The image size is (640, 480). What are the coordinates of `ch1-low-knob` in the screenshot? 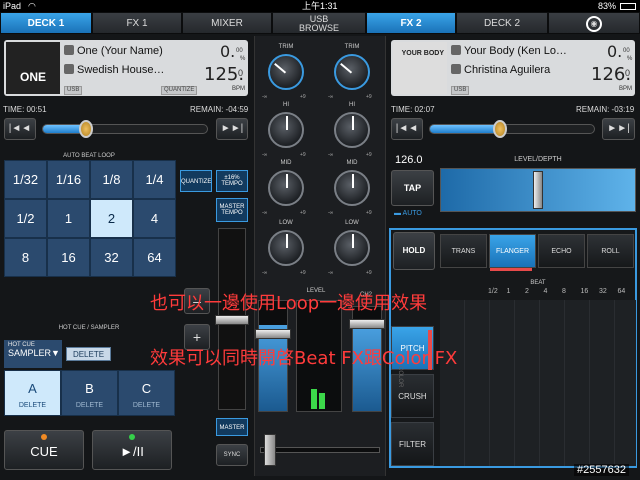 It's located at (286, 248).